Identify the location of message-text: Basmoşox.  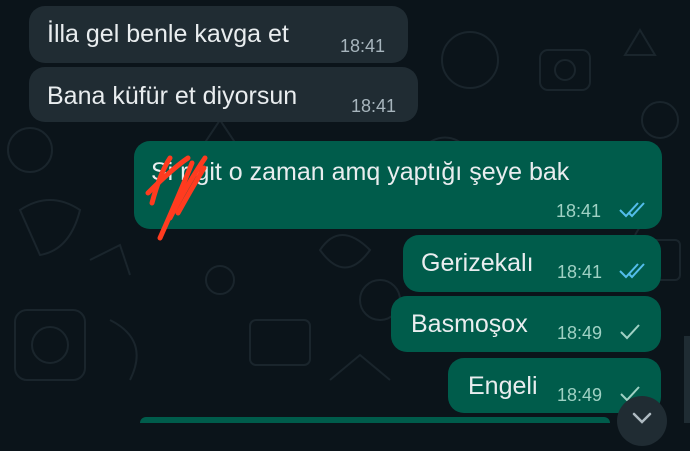
(469, 324).